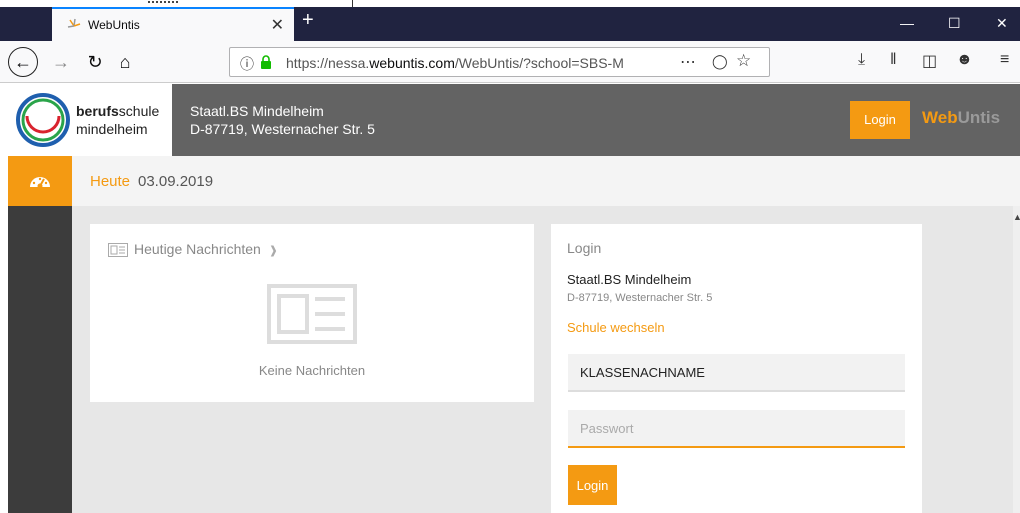  Describe the element at coordinates (616, 327) in the screenshot. I see `change-school-link: Schule wechseln` at that location.